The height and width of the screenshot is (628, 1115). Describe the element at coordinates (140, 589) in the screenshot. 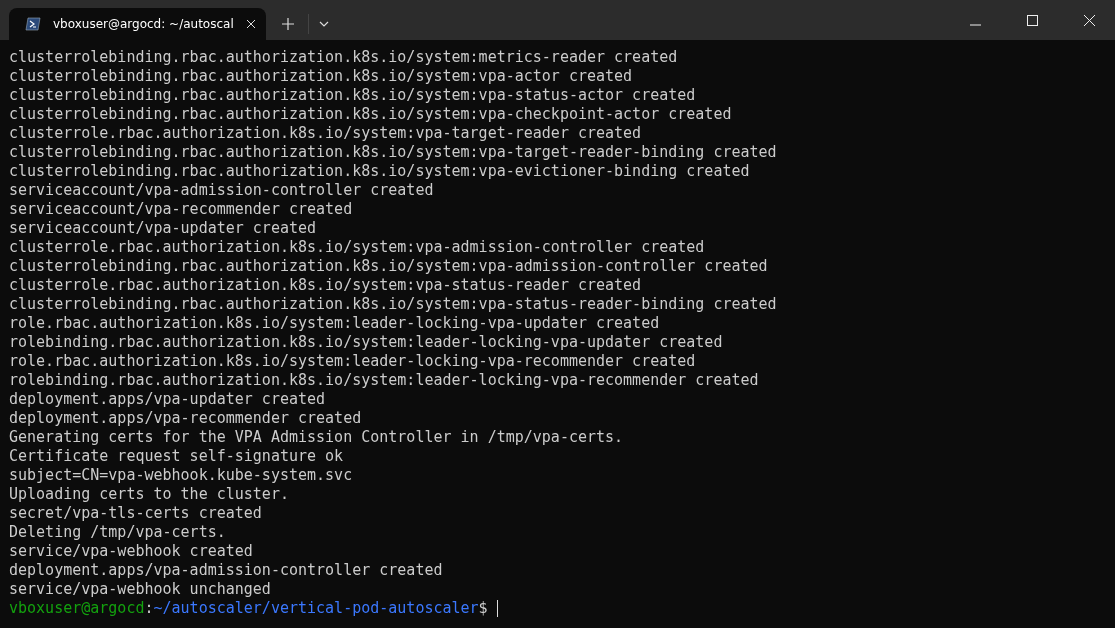

I see `output-line: service/vpa-webhook unchanged` at that location.